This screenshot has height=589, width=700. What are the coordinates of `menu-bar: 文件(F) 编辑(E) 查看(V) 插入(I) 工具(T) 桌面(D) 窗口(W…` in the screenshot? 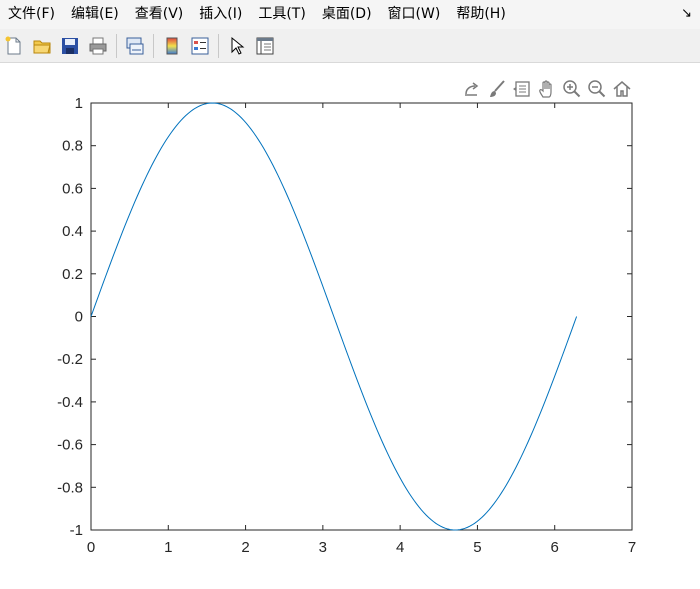 It's located at (350, 14).